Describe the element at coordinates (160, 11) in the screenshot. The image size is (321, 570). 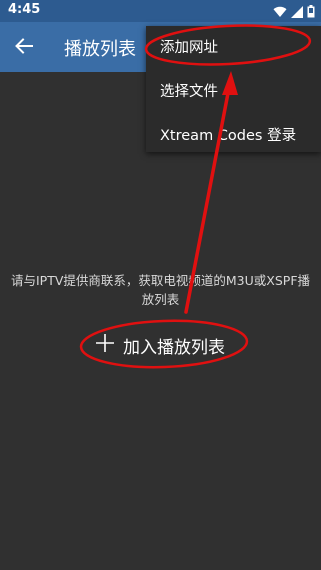
I see `status-bar: 4:45` at that location.